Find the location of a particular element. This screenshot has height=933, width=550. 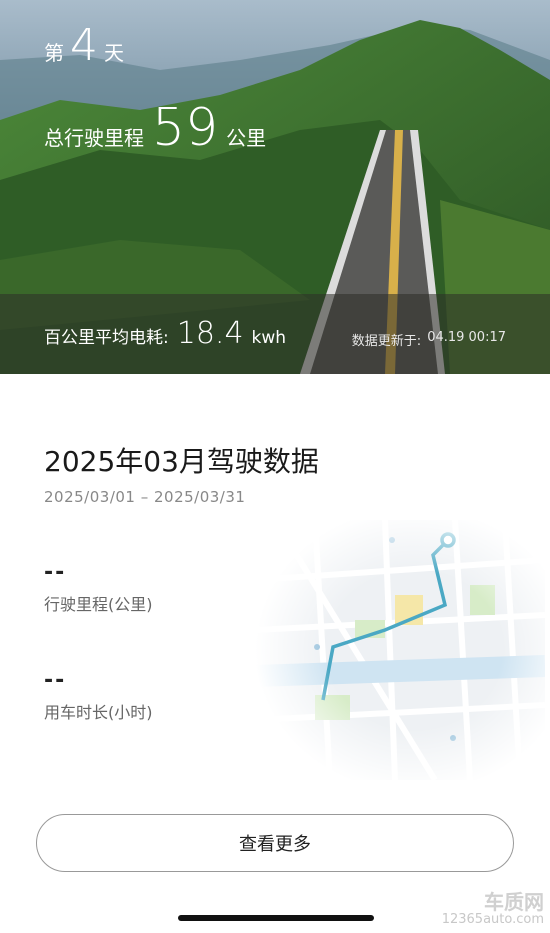

watermark-url: 12365auto.com is located at coordinates (492, 919).